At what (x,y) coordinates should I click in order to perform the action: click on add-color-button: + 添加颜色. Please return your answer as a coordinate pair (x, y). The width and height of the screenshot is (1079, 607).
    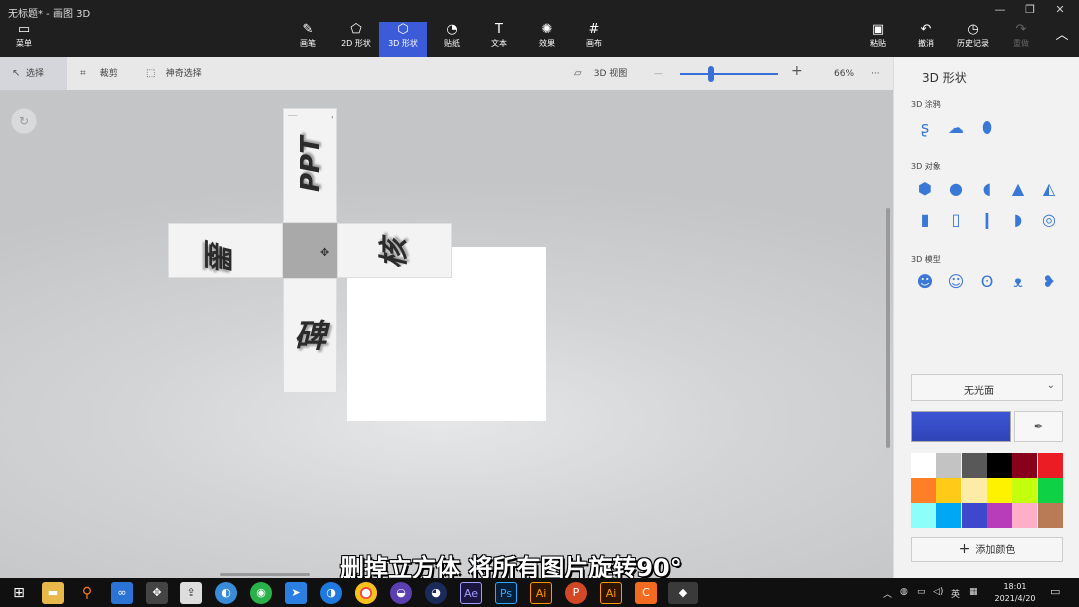
    Looking at the image, I should click on (987, 549).